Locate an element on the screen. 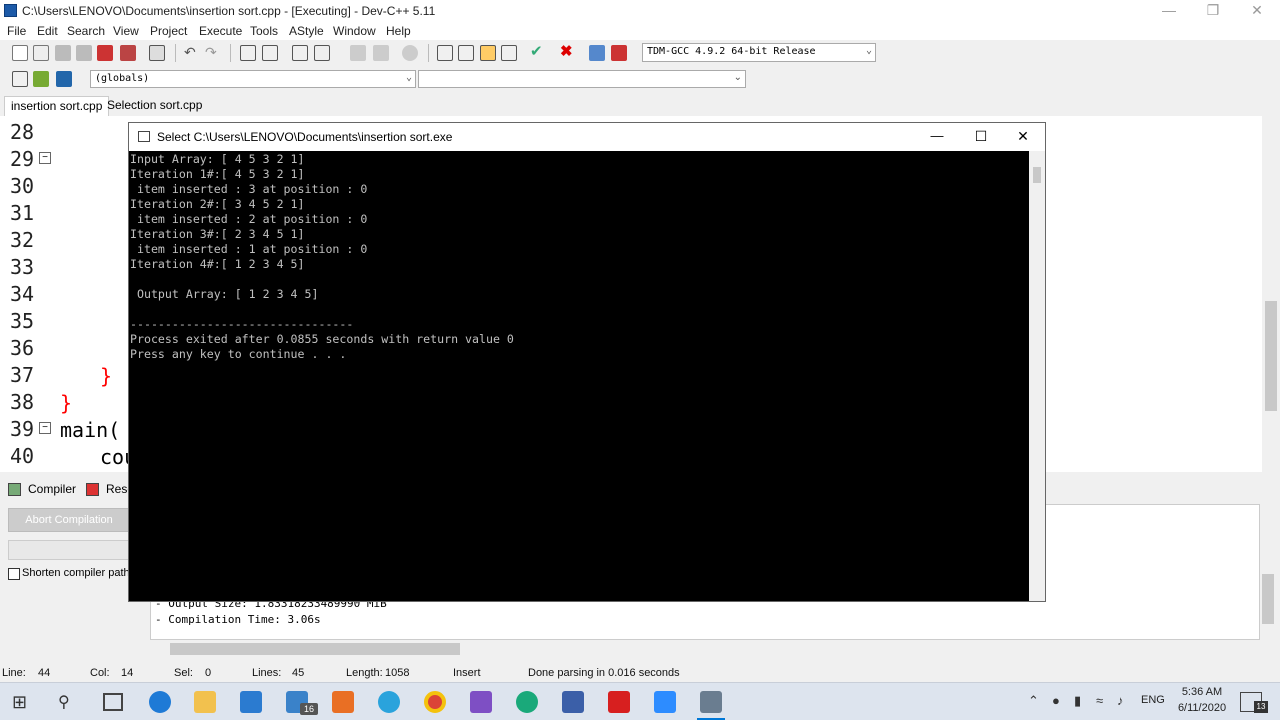 Image resolution: width=1280 pixels, height=720 pixels. new-file-icon is located at coordinates (20, 53).